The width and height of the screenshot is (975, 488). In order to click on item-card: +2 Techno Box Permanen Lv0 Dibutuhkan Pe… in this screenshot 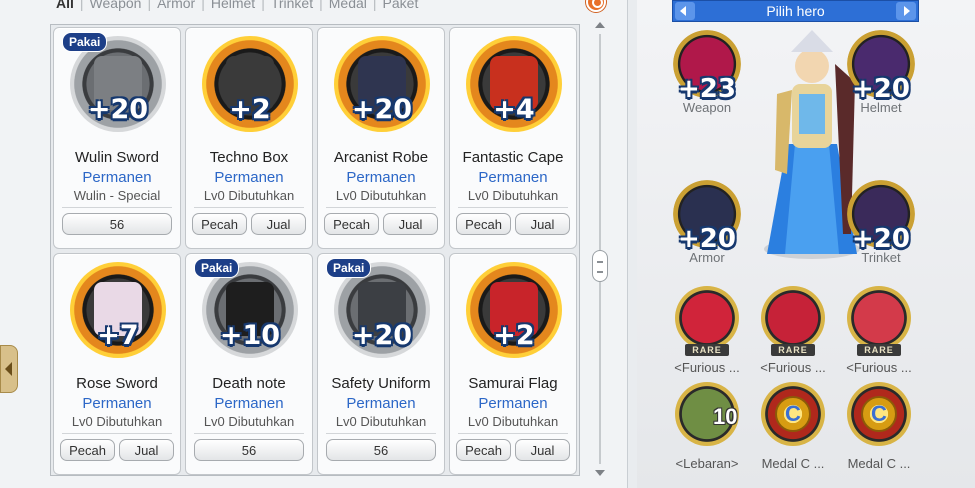, I will do `click(249, 138)`.